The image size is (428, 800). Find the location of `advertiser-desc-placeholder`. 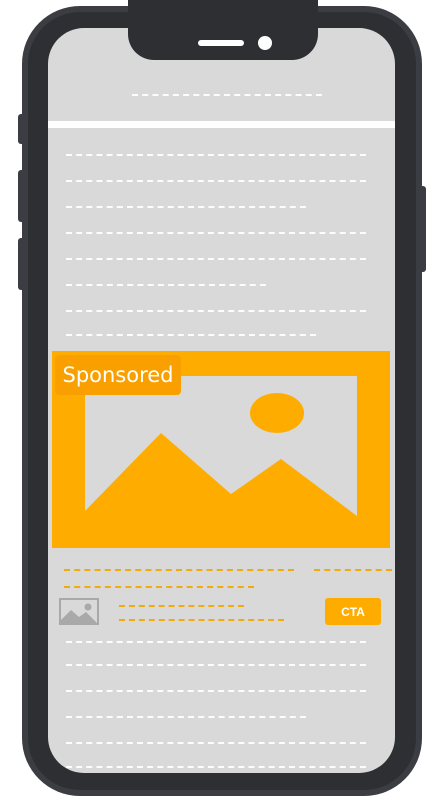

advertiser-desc-placeholder is located at coordinates (201, 620).